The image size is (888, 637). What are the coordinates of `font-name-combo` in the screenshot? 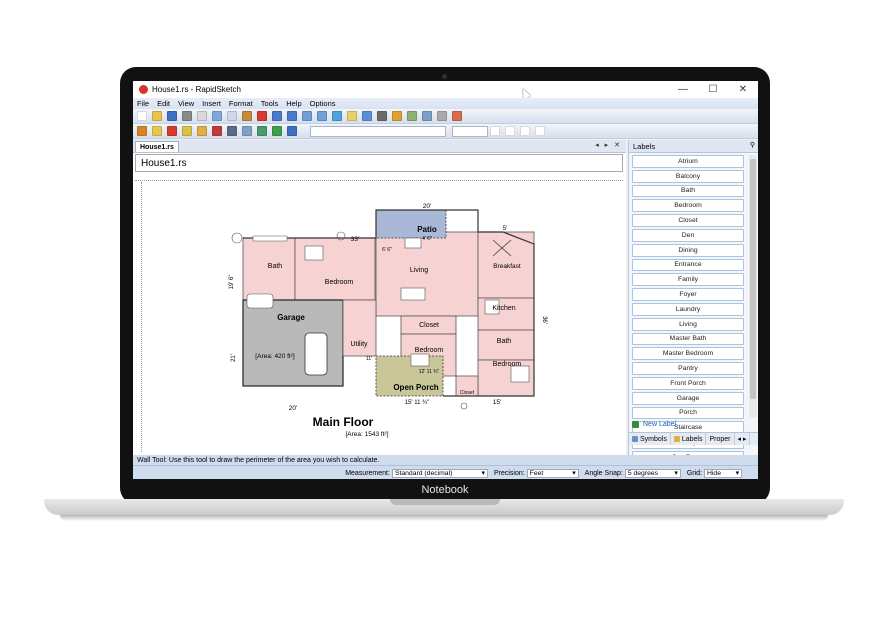 It's located at (377, 131).